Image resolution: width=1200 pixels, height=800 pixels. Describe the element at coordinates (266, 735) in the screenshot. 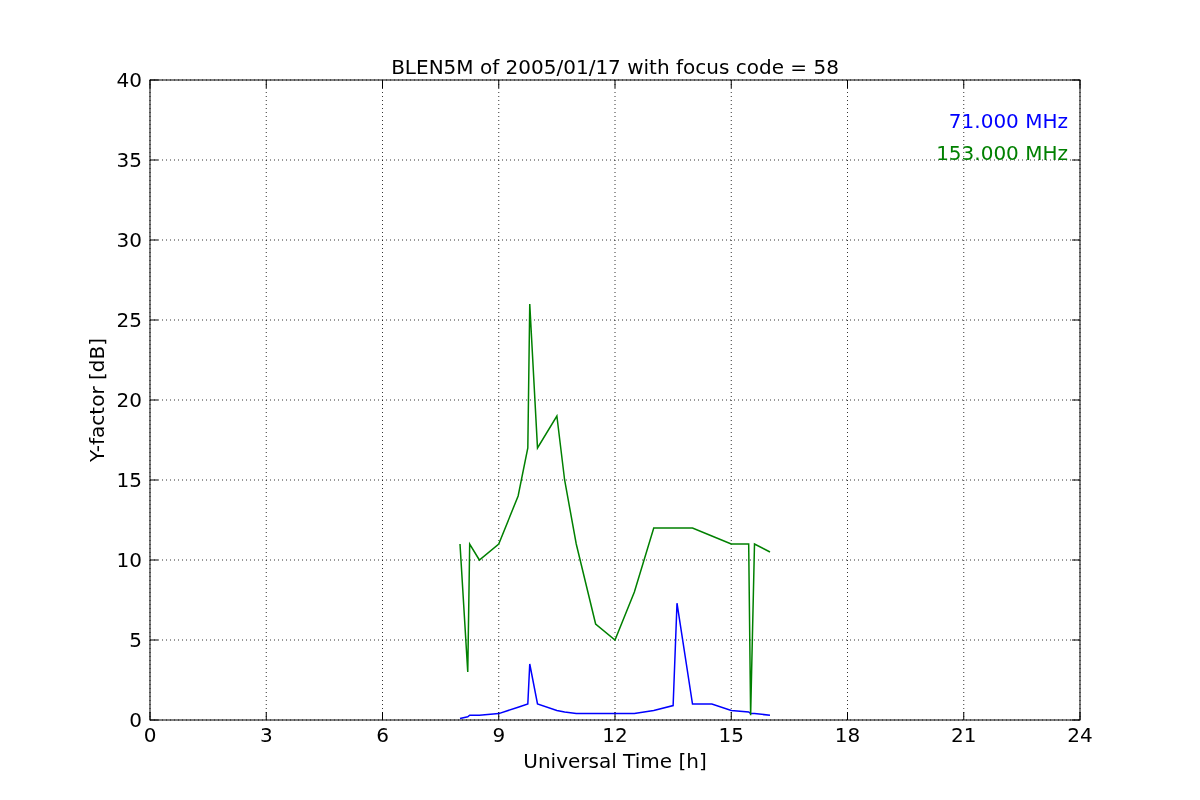

I see `x-tick-label: 3` at that location.